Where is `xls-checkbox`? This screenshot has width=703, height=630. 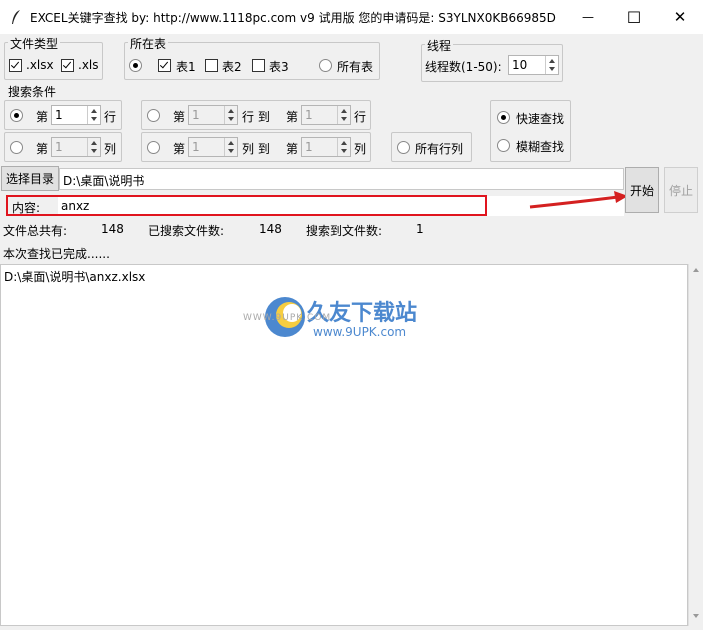 xls-checkbox is located at coordinates (67, 65).